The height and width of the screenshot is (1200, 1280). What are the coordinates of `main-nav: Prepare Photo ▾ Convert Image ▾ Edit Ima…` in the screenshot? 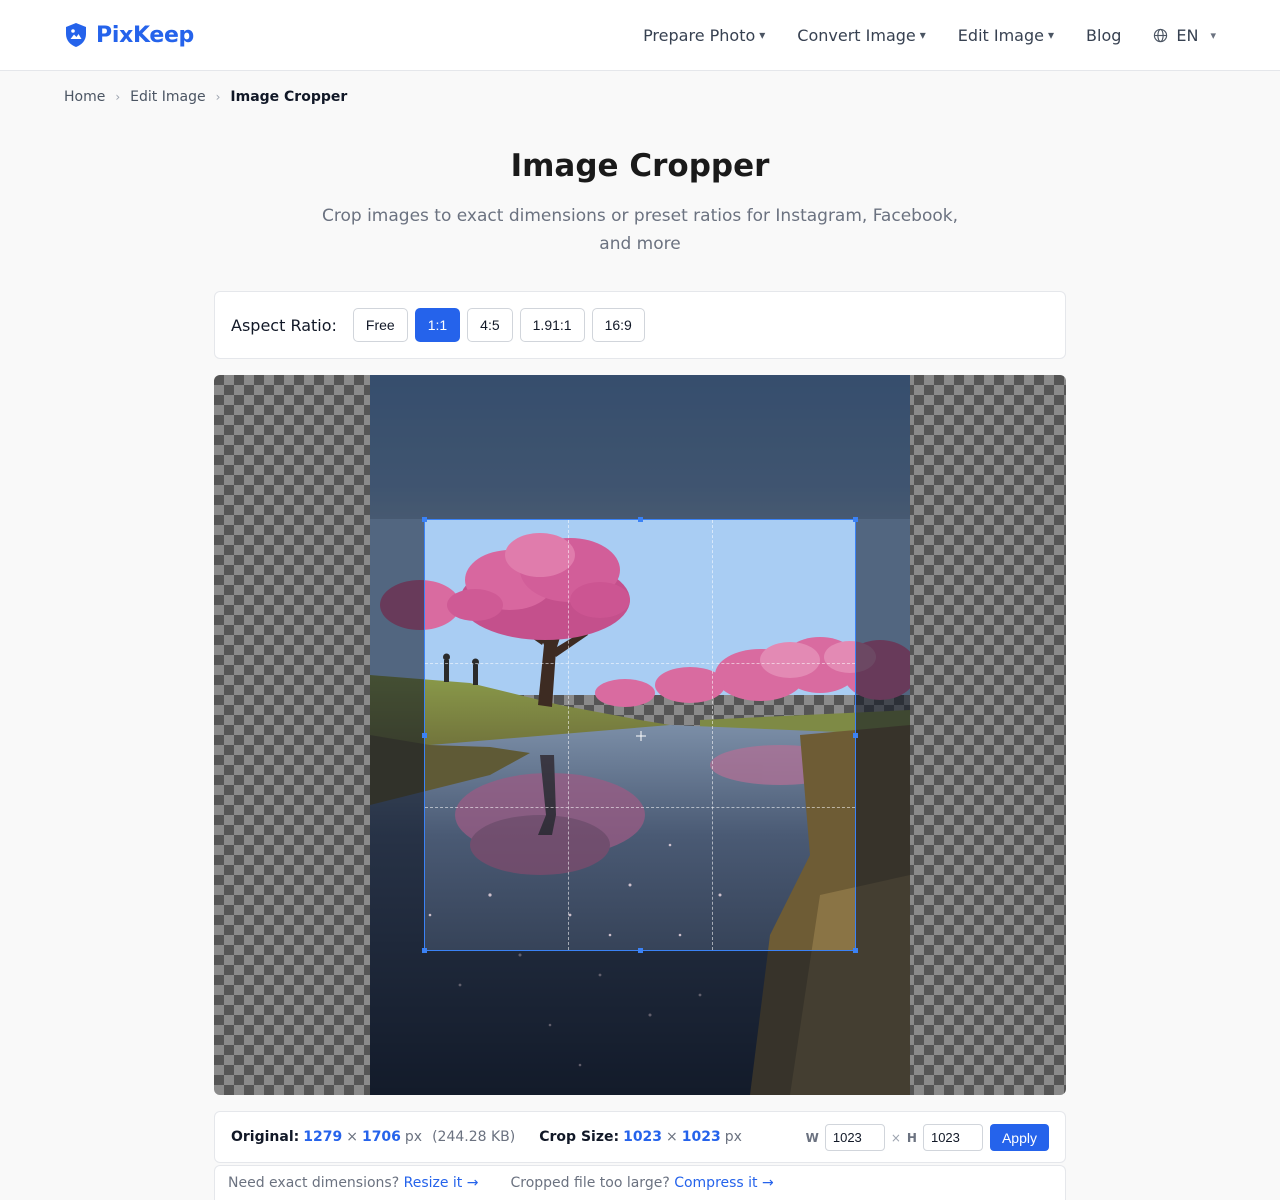 It's located at (913, 35).